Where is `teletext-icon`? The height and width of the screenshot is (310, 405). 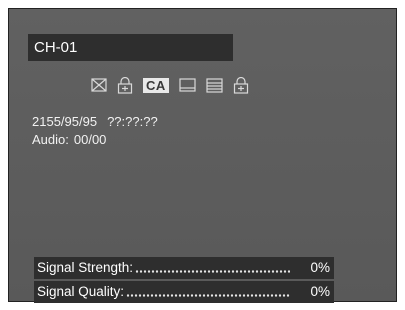 teletext-icon is located at coordinates (214, 85).